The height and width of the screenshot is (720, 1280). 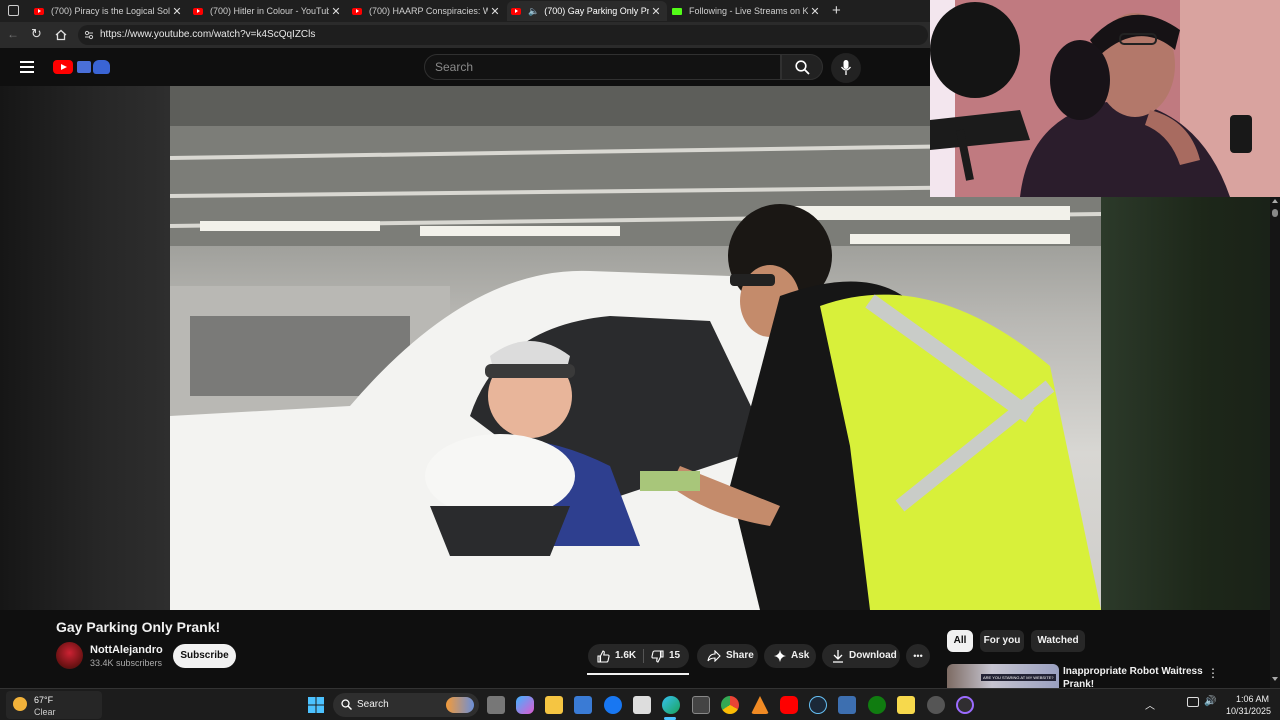 What do you see at coordinates (960, 641) in the screenshot?
I see `chip-all: All` at bounding box center [960, 641].